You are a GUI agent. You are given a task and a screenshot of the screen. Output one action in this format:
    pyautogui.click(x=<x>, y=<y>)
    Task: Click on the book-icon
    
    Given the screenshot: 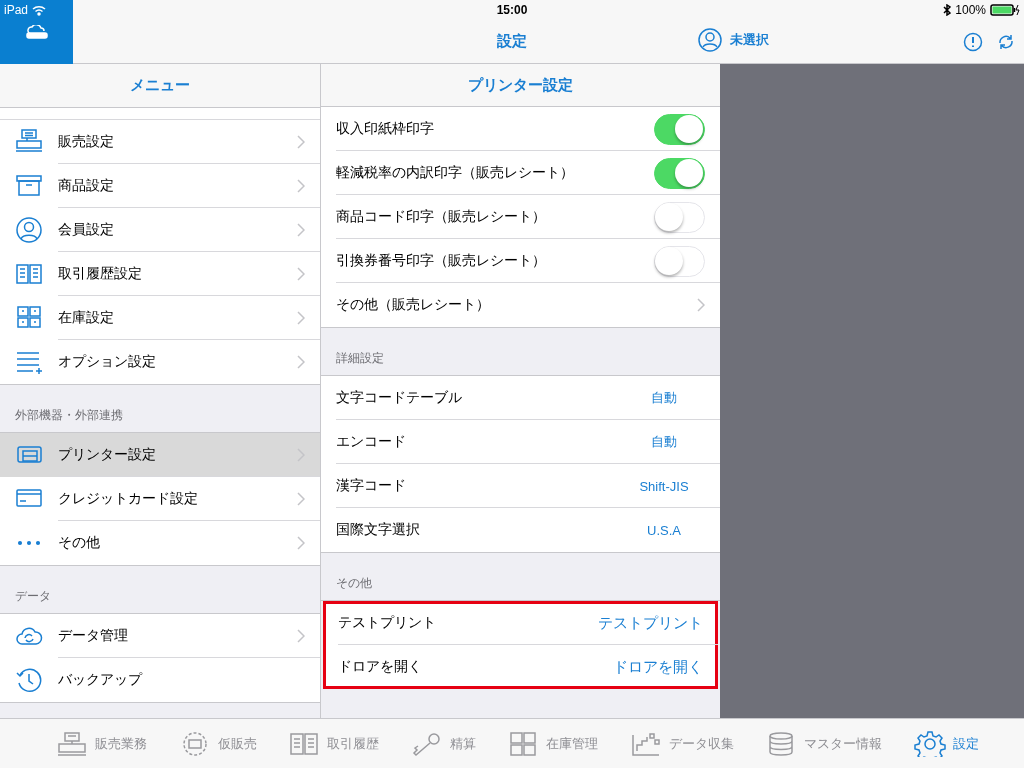 What is the action you would take?
    pyautogui.click(x=29, y=274)
    